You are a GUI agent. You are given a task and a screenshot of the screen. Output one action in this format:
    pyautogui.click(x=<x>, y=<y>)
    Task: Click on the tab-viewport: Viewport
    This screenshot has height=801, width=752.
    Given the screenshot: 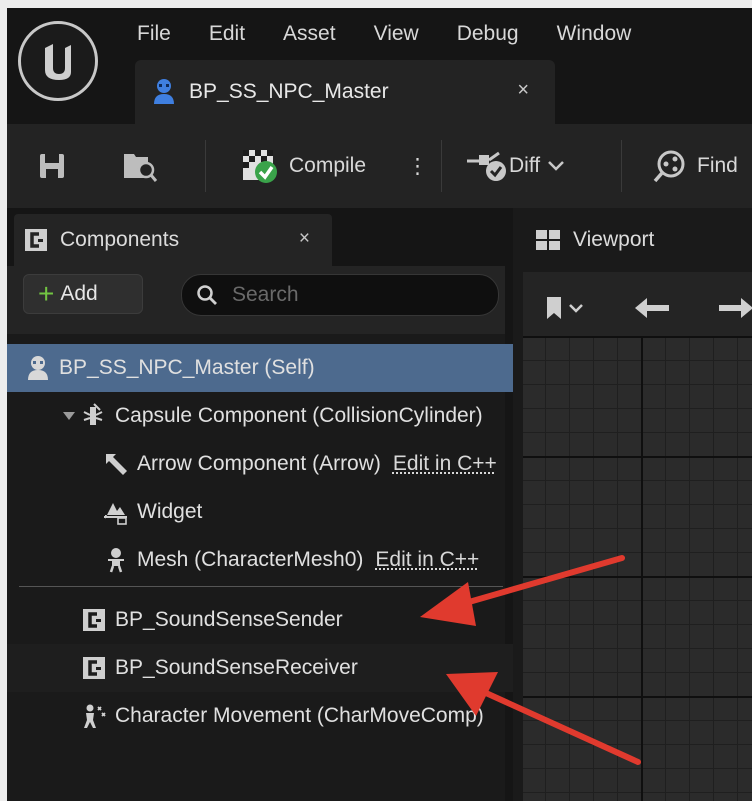 What is the action you would take?
    pyautogui.click(x=632, y=240)
    